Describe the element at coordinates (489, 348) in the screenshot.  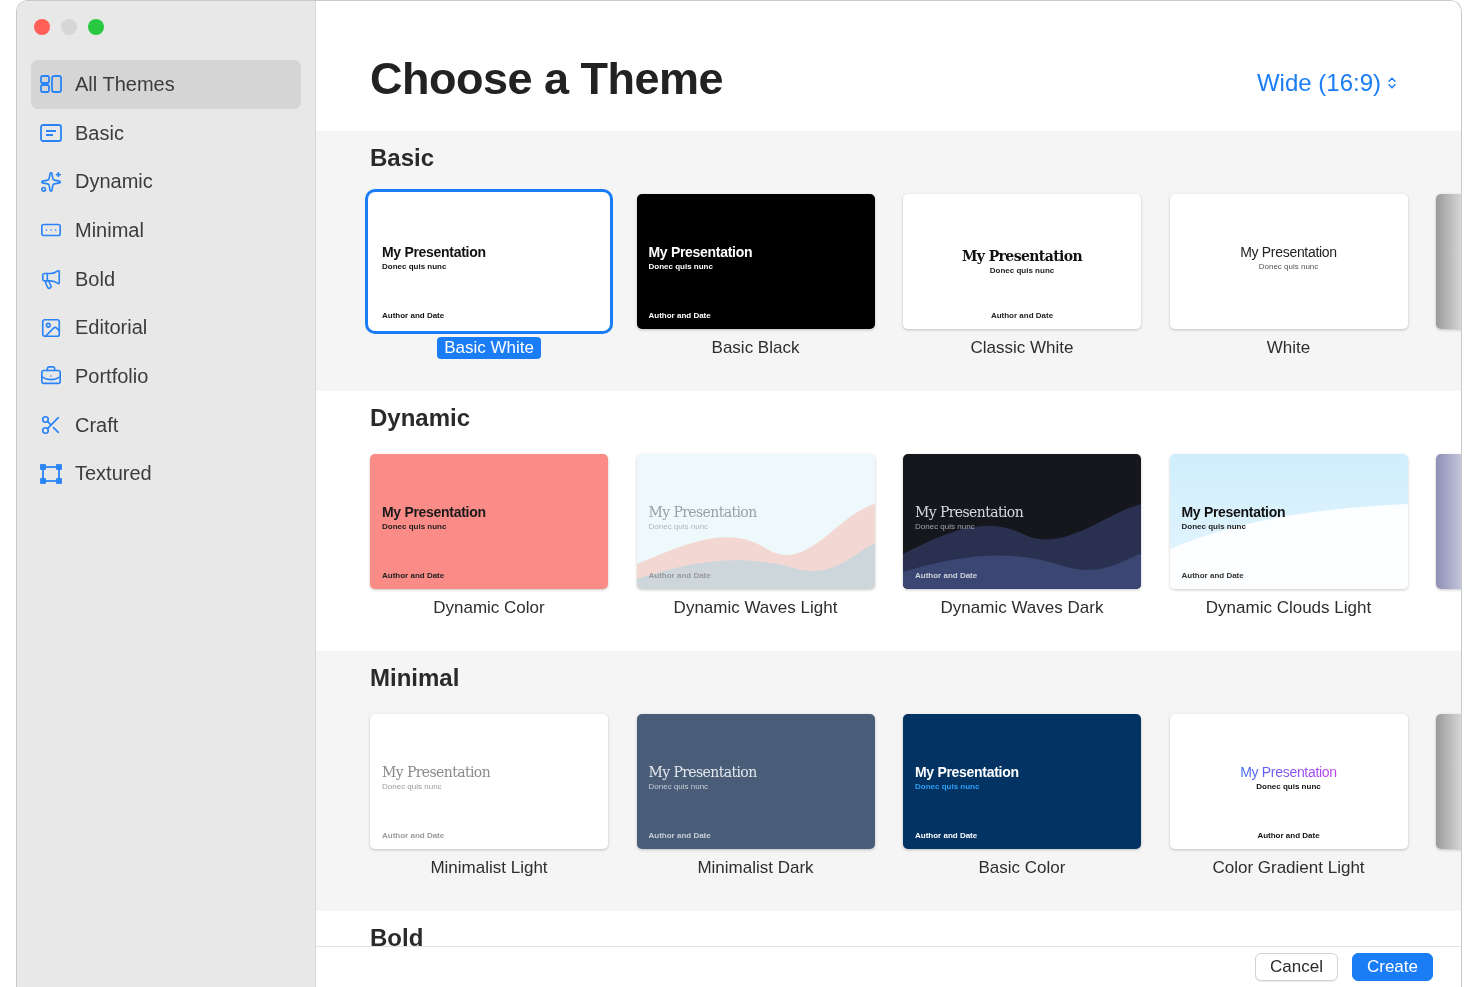
I see `theme-name: Basic White` at that location.